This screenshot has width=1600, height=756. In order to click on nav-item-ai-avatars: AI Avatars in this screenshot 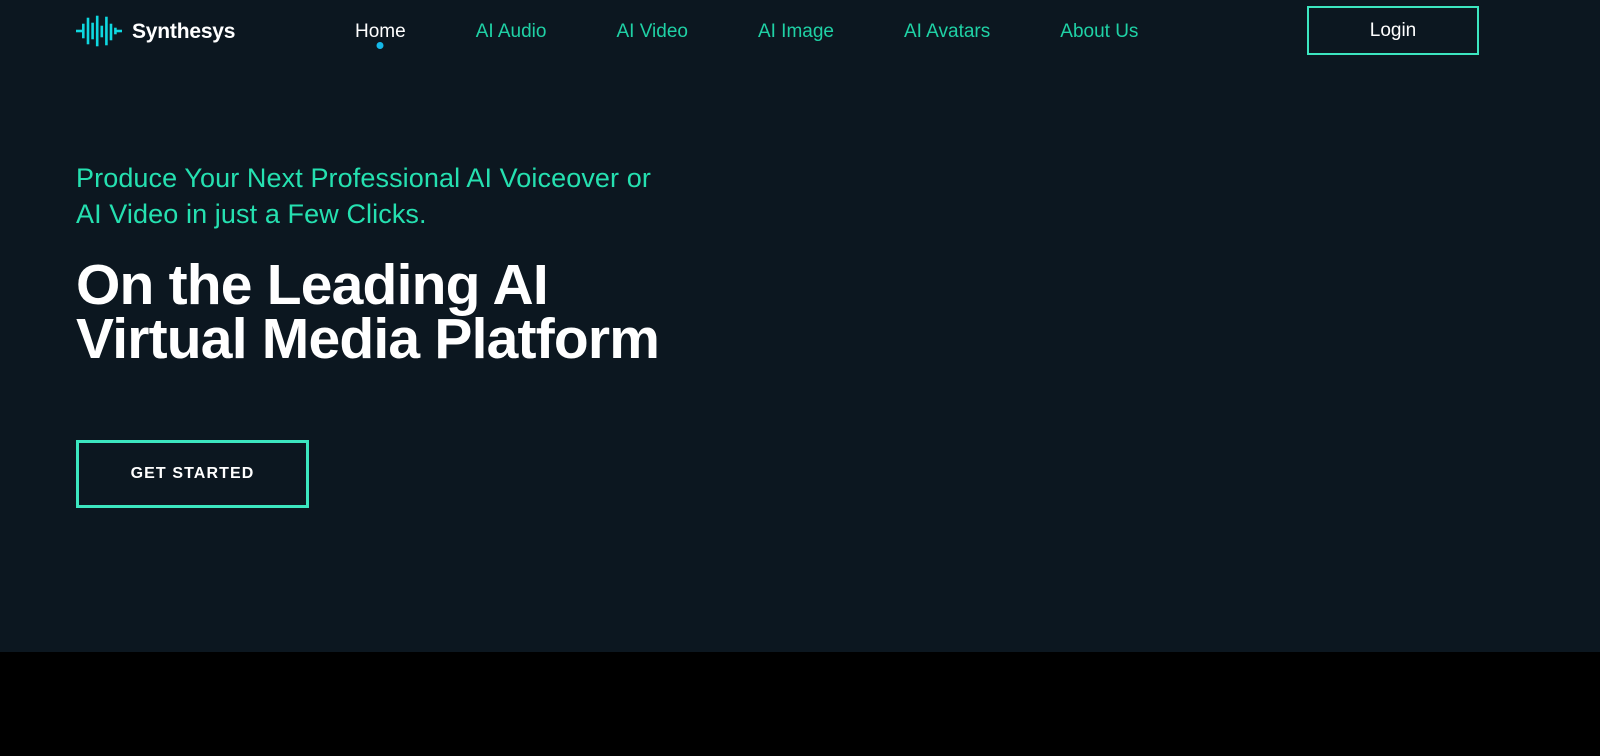, I will do `click(947, 31)`.